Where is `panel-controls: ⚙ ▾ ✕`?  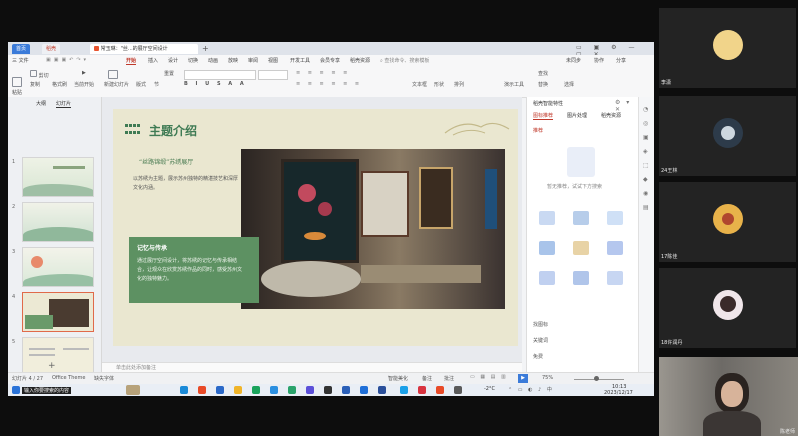
panel-controls: ⚙ ▾ ✕ is located at coordinates (627, 106).